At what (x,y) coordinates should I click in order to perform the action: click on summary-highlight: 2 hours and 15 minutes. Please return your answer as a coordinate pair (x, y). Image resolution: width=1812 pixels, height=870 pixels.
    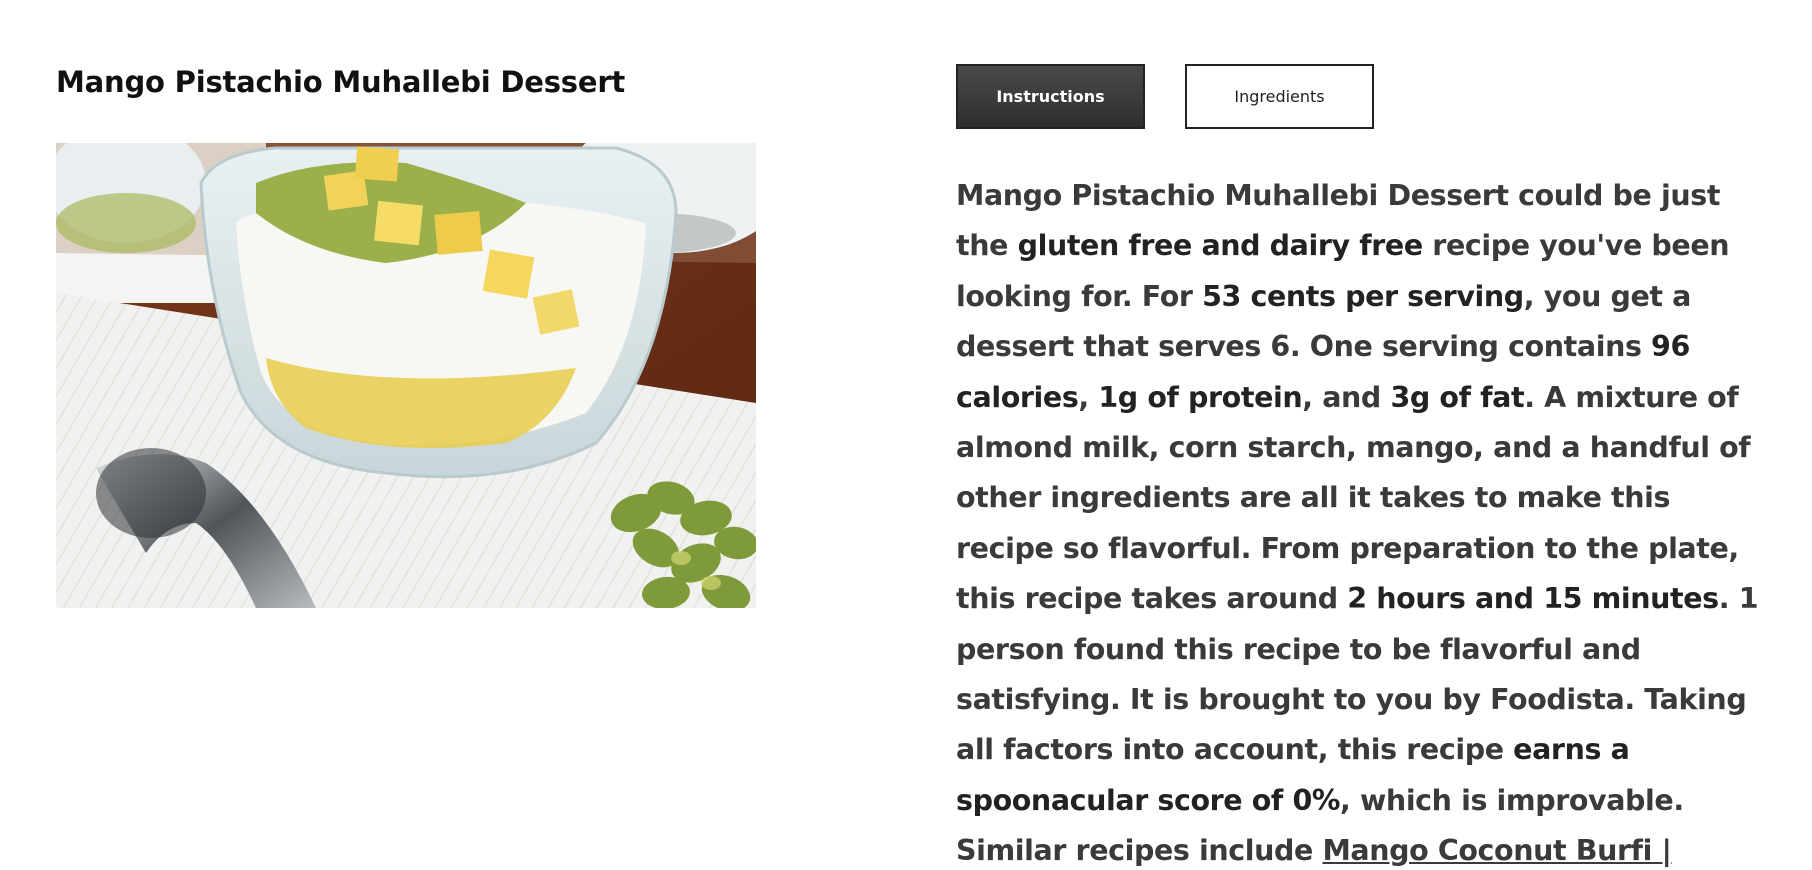
    Looking at the image, I should click on (1533, 599).